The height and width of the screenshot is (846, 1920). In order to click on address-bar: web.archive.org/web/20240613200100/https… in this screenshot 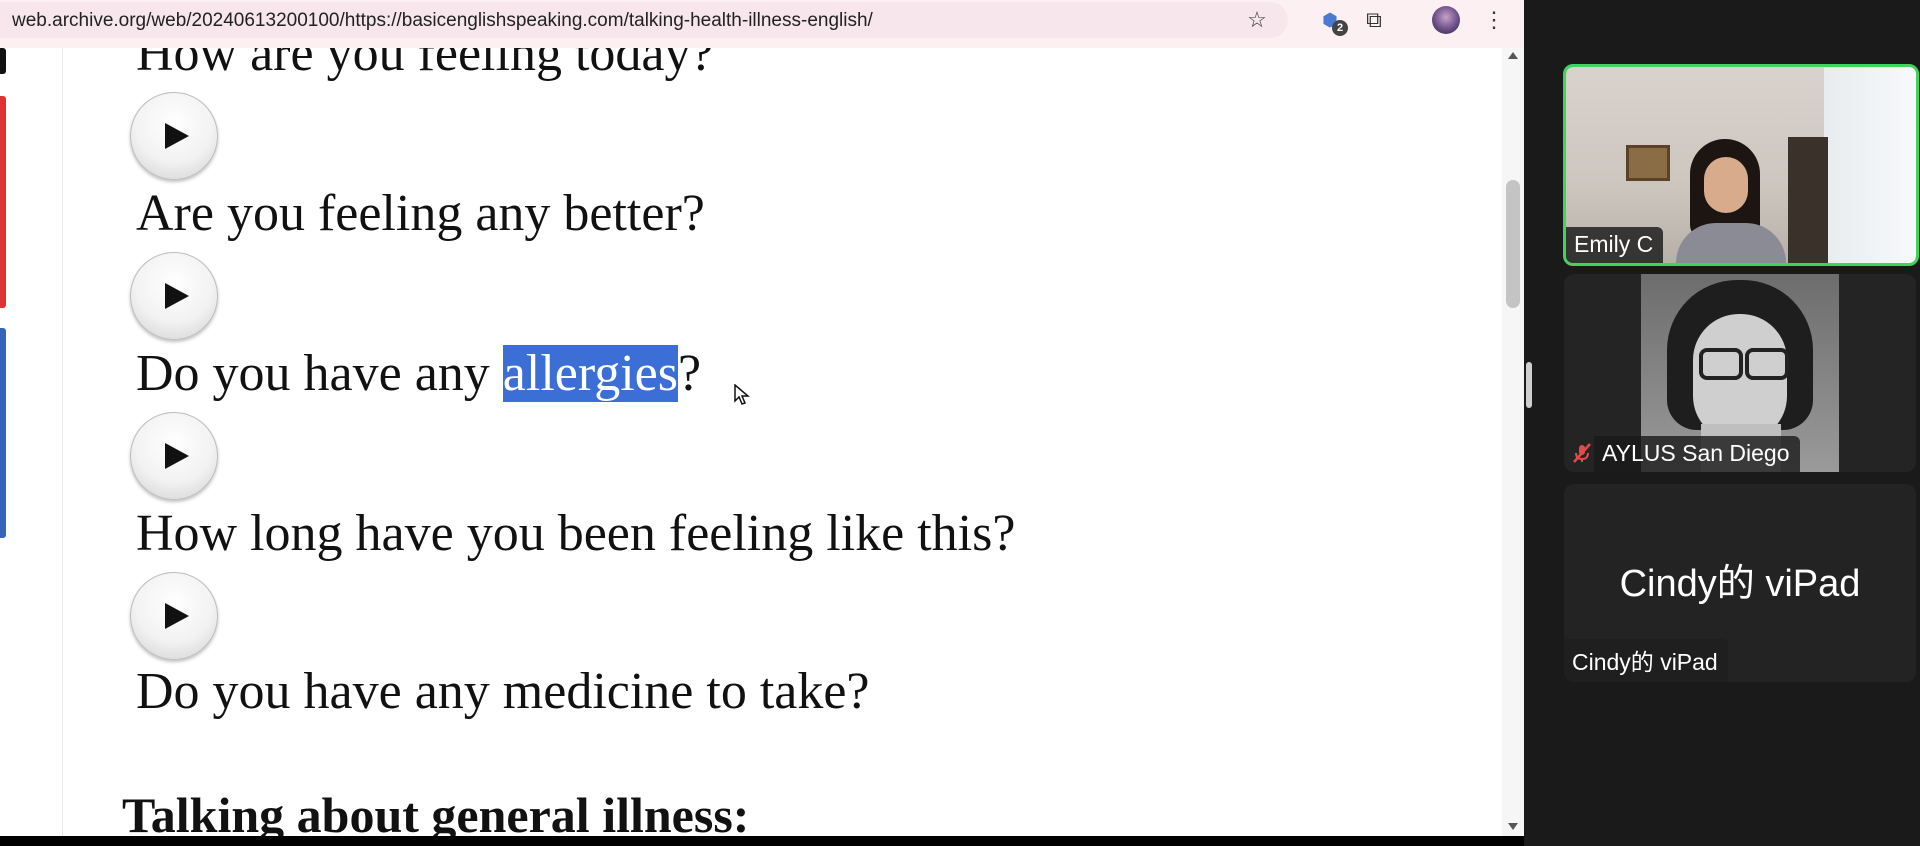, I will do `click(762, 24)`.